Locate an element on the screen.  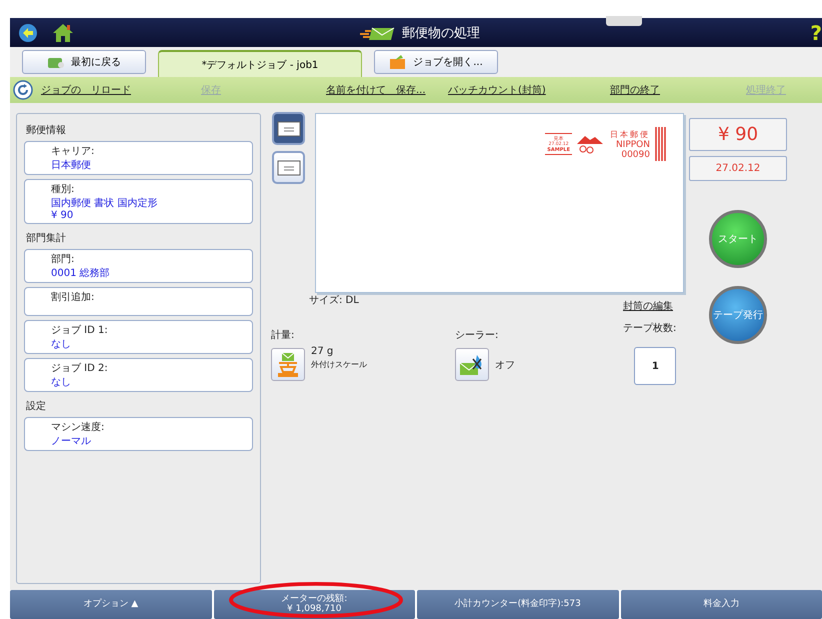
info-field: キャリア: 日本郵便 is located at coordinates (138, 158).